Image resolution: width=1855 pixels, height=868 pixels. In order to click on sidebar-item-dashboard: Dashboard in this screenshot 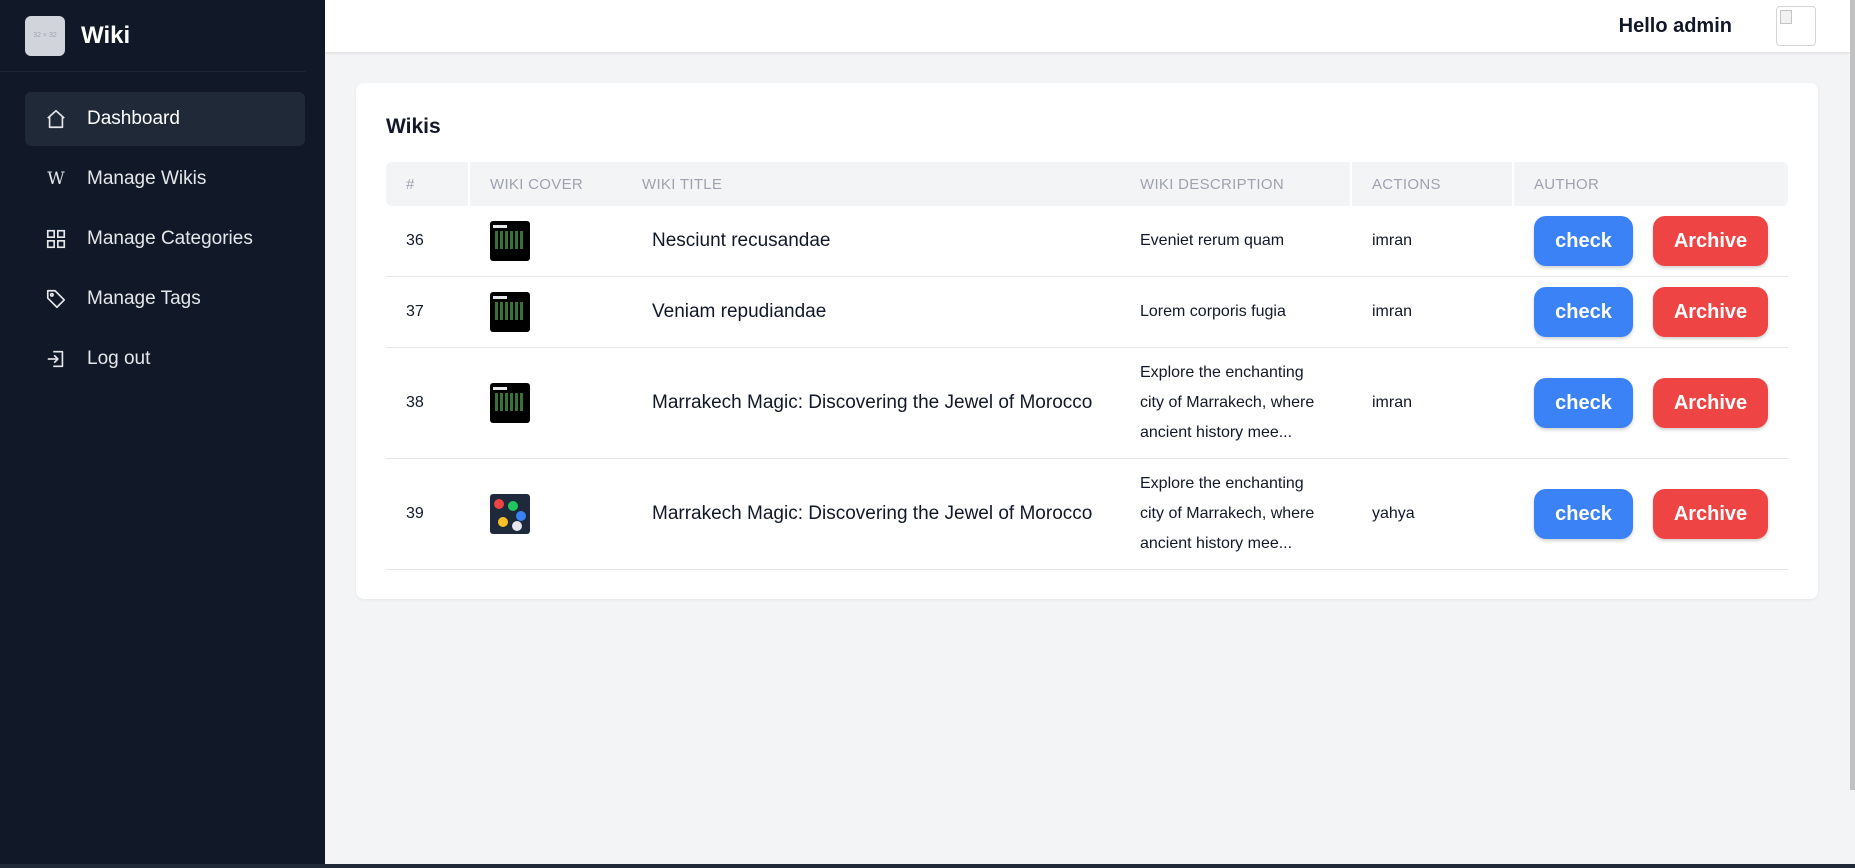, I will do `click(165, 119)`.